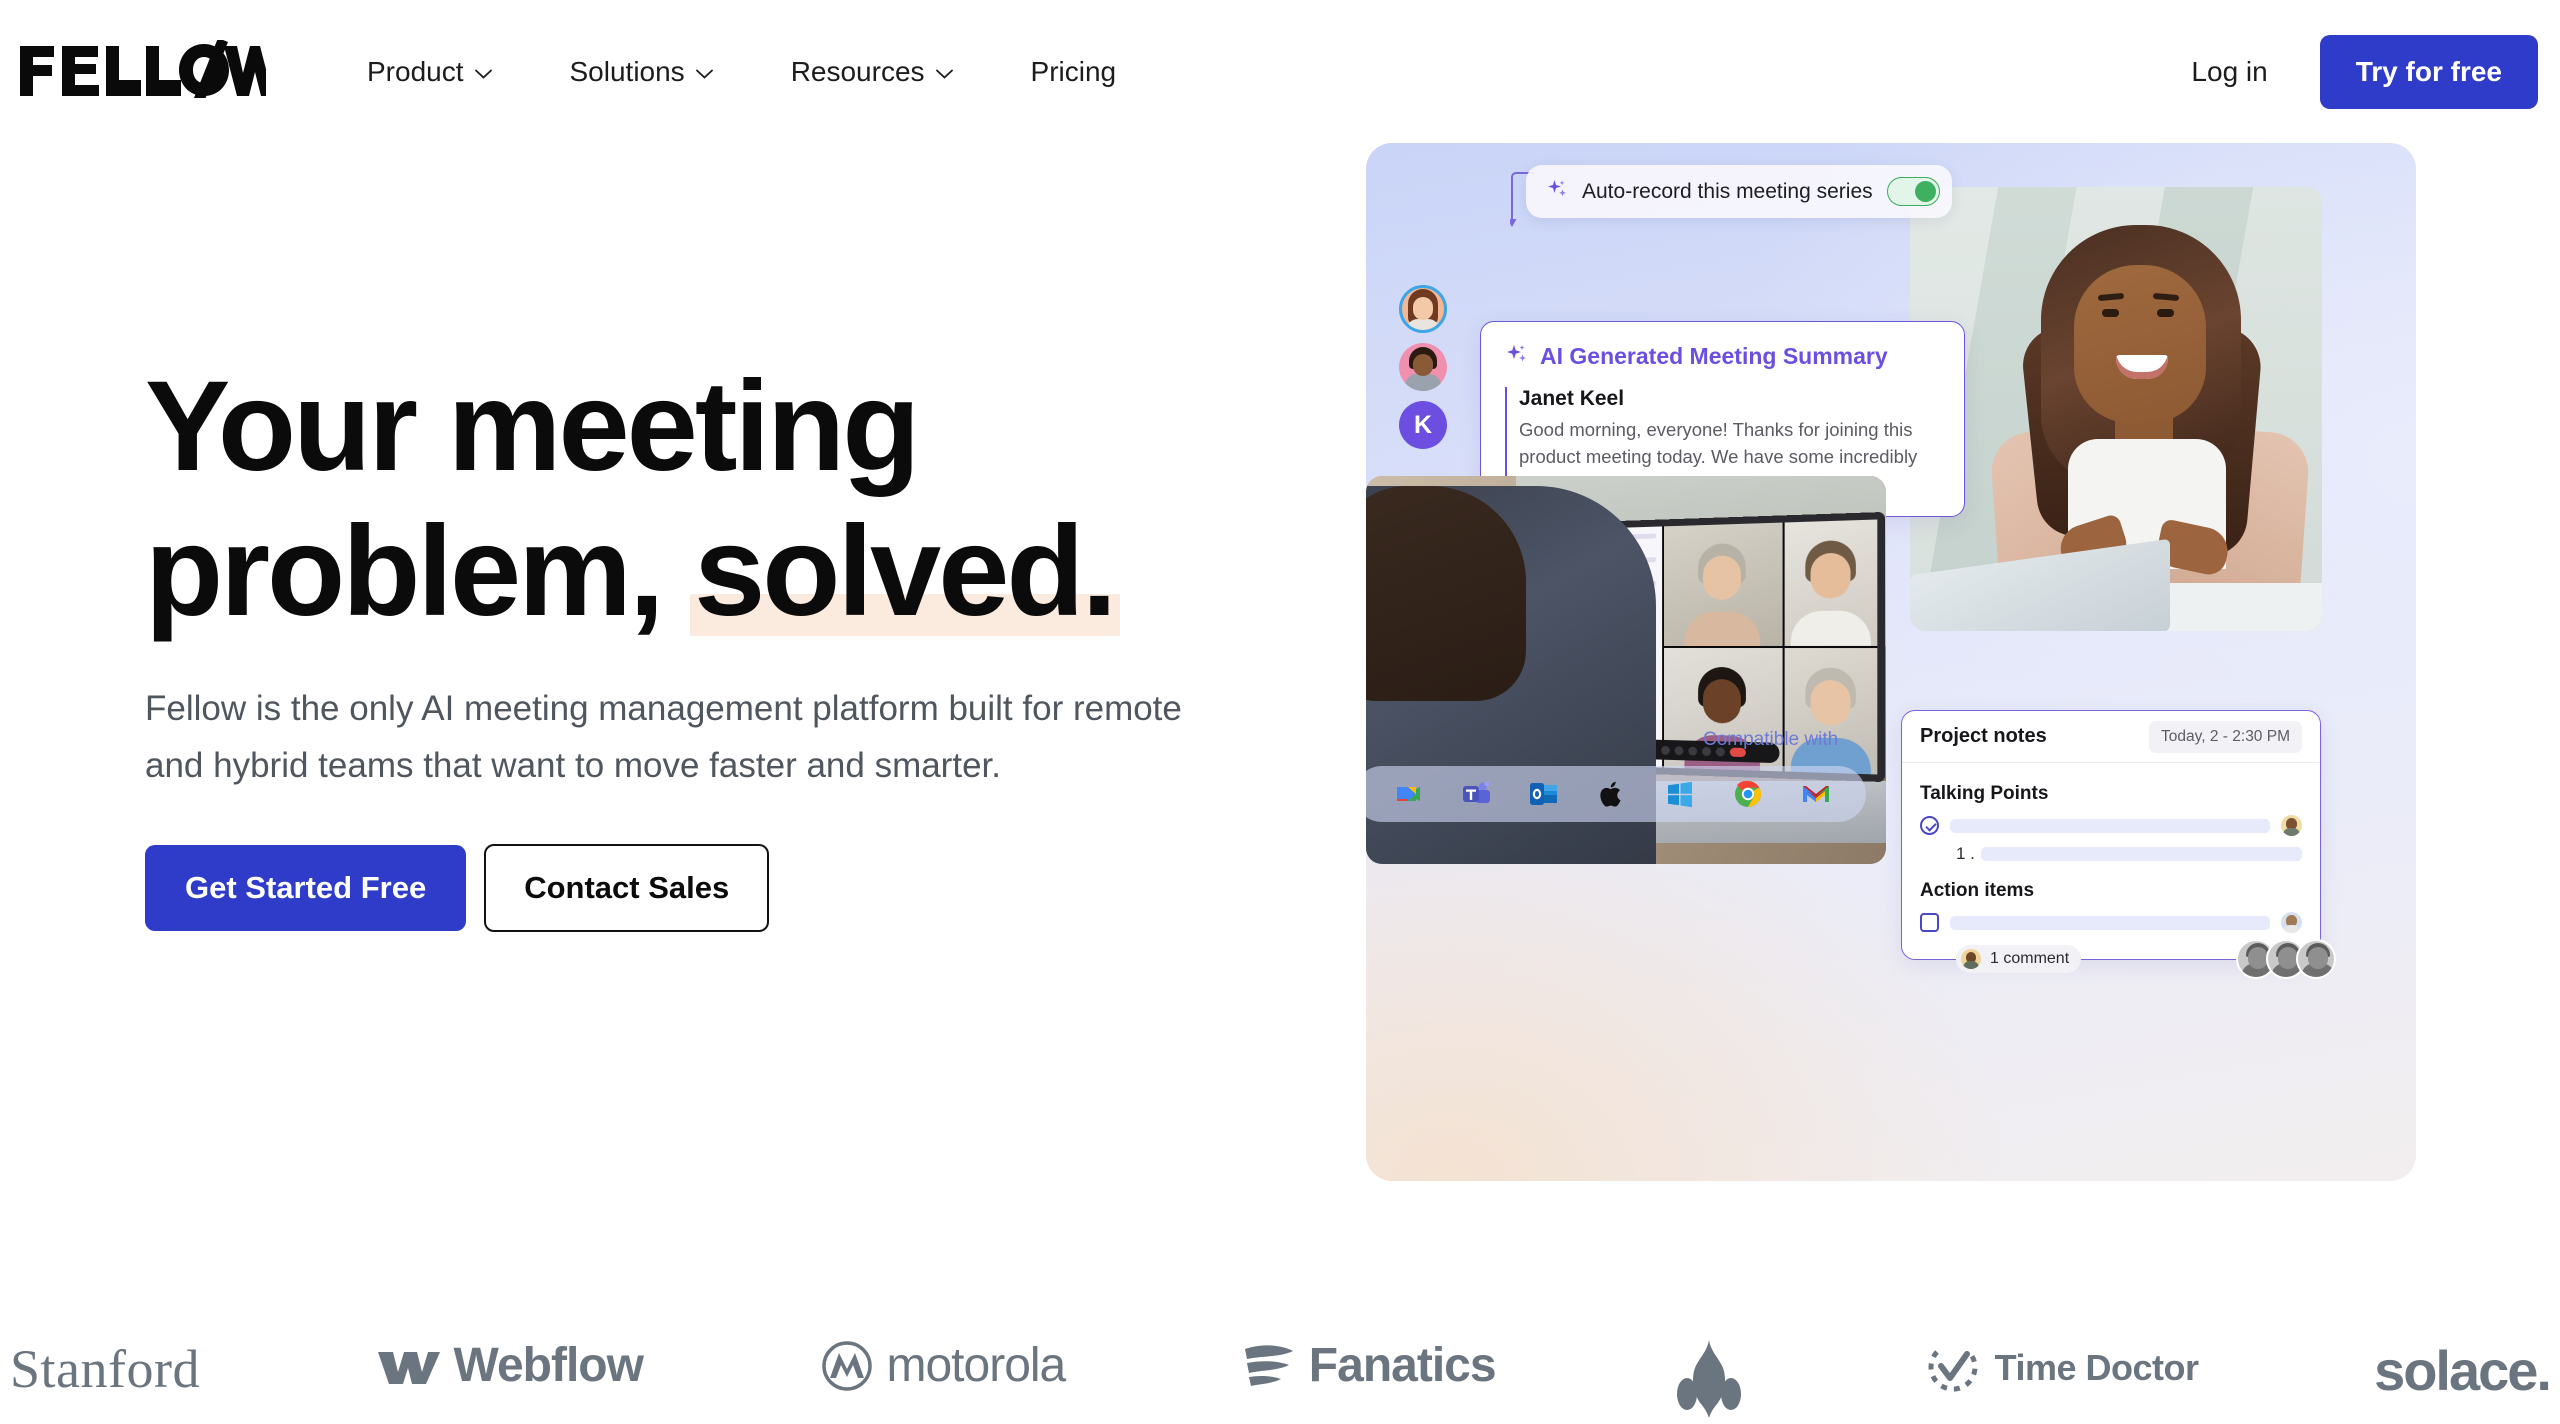 This screenshot has width=2560, height=1424. Describe the element at coordinates (1544, 794) in the screenshot. I see `outlook-icon` at that location.